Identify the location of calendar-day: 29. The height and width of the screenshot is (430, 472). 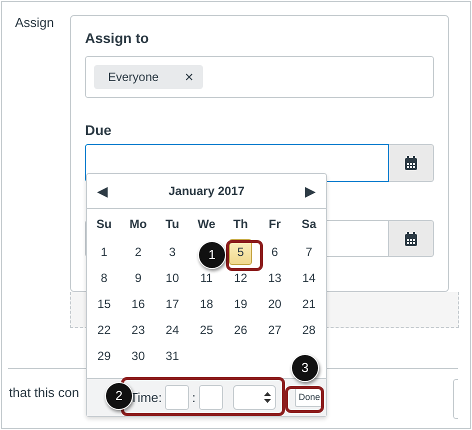
(104, 356).